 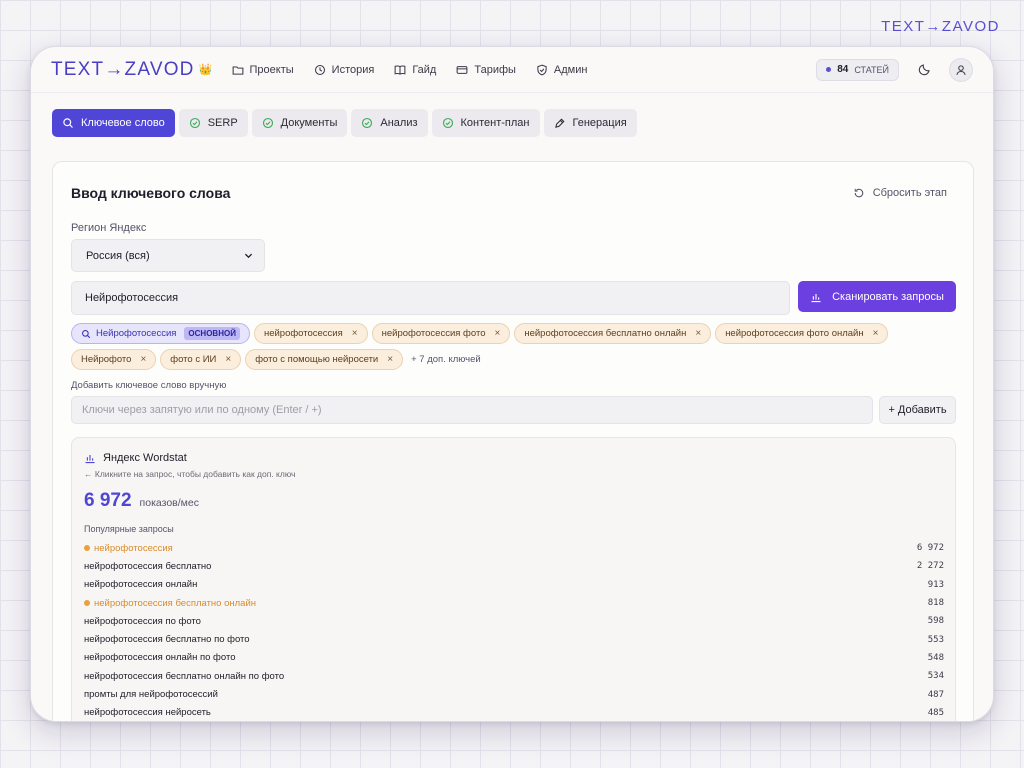 I want to click on keyword-chip: фото с помощью нейросети ×, so click(x=324, y=359).